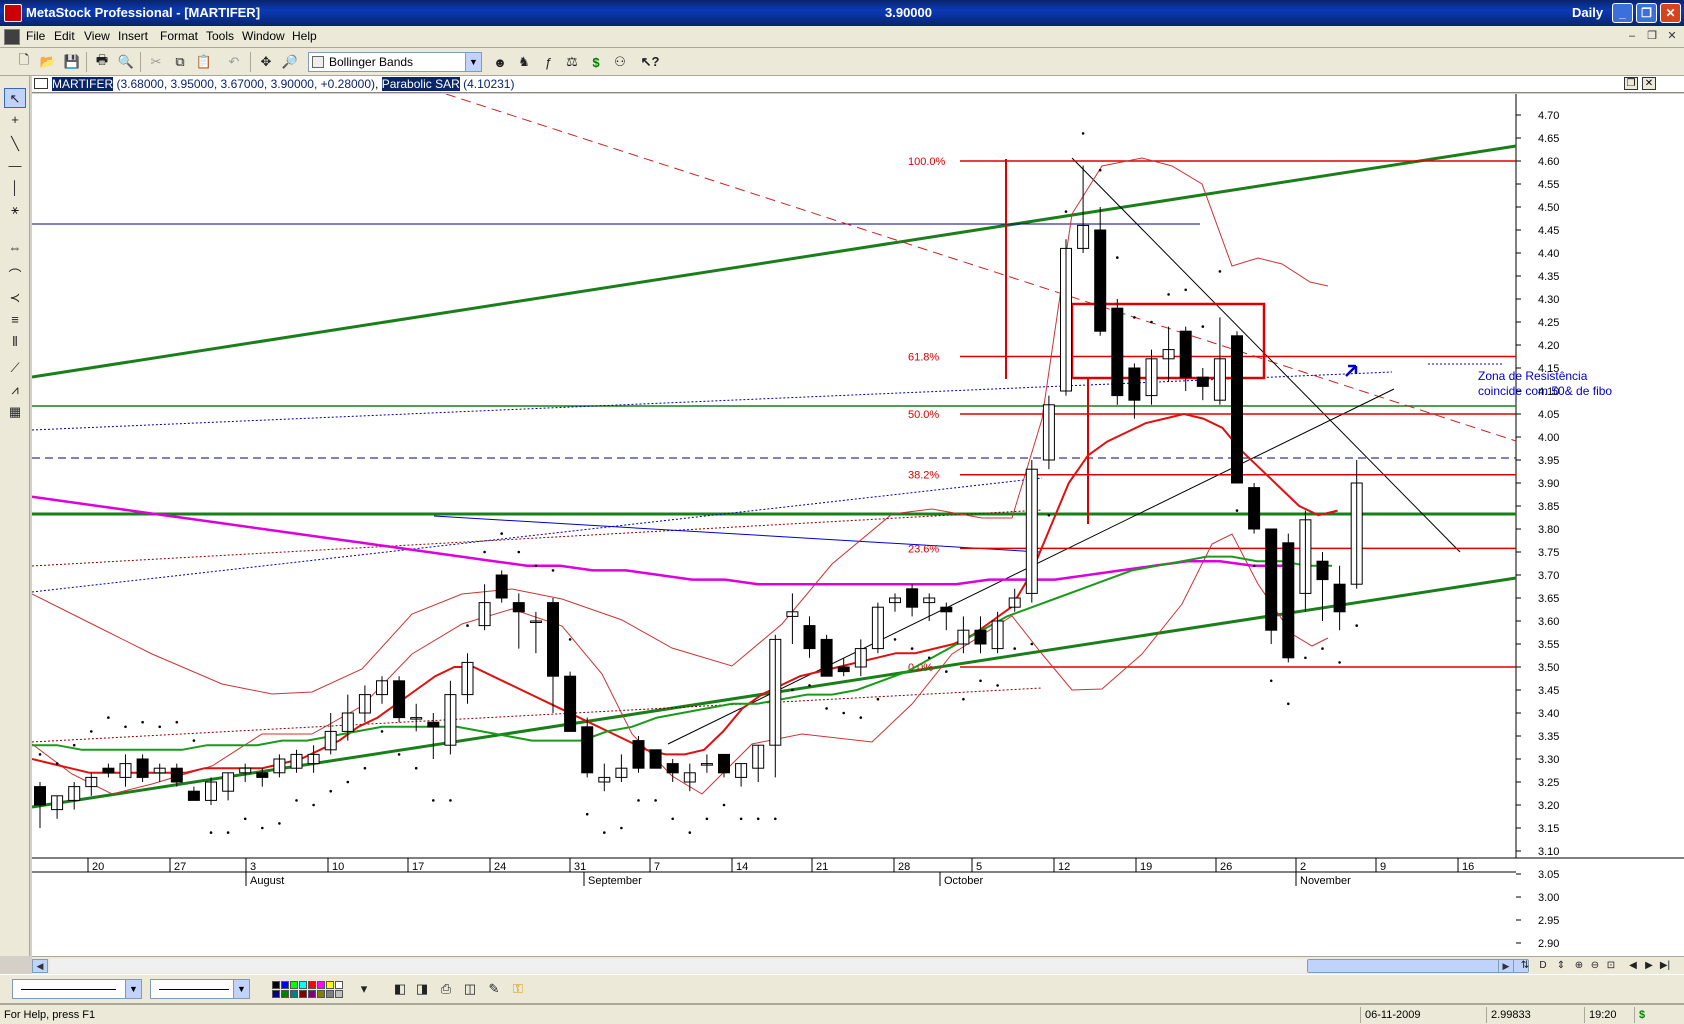  I want to click on palette-dropdown-icon: ▾, so click(364, 989).